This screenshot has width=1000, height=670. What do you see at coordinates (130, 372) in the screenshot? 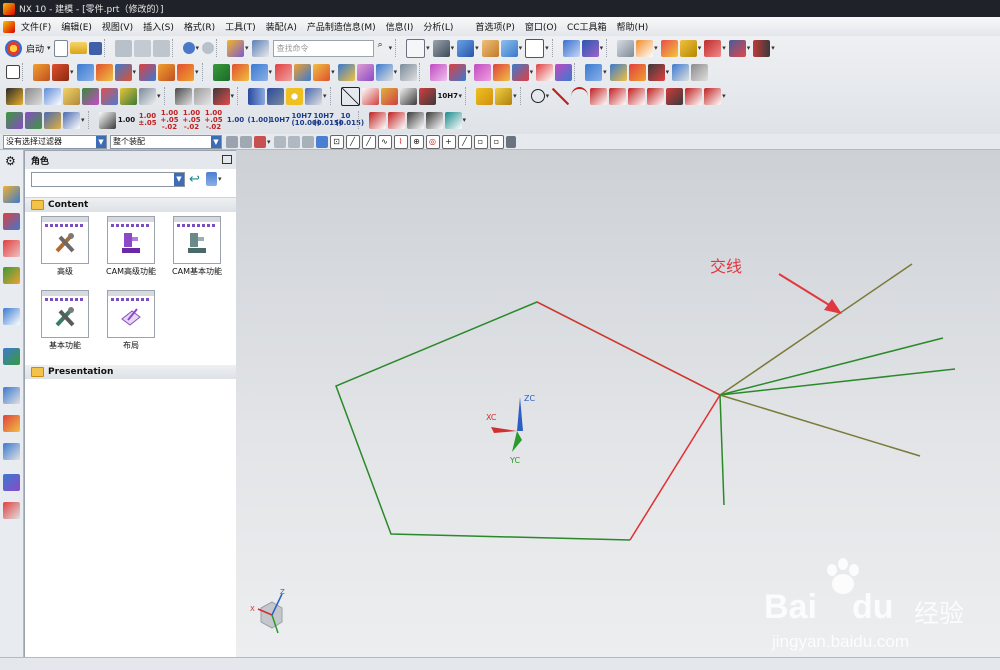
I see `section-header-presentation: Presentation` at bounding box center [130, 372].